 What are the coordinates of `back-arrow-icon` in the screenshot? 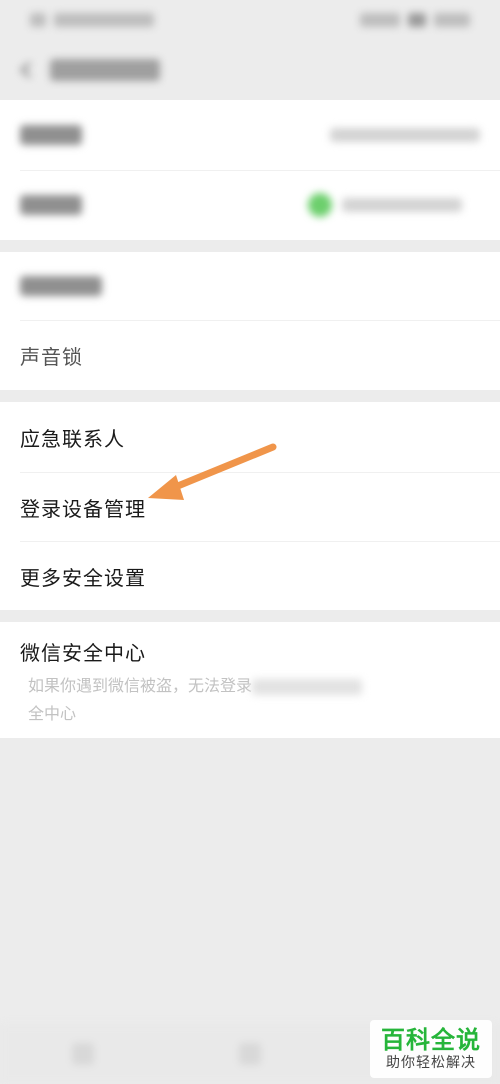 It's located at (27, 70).